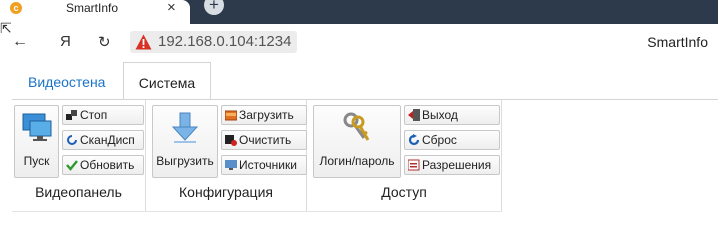  Describe the element at coordinates (357, 161) in the screenshot. I see `login-password-label: Логин/пароль` at that location.